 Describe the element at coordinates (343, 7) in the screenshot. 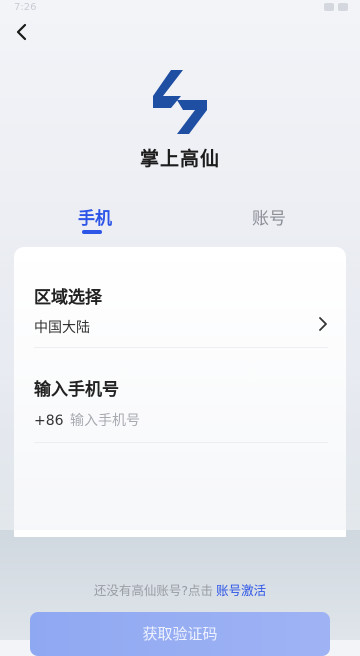

I see `battery-icon` at that location.